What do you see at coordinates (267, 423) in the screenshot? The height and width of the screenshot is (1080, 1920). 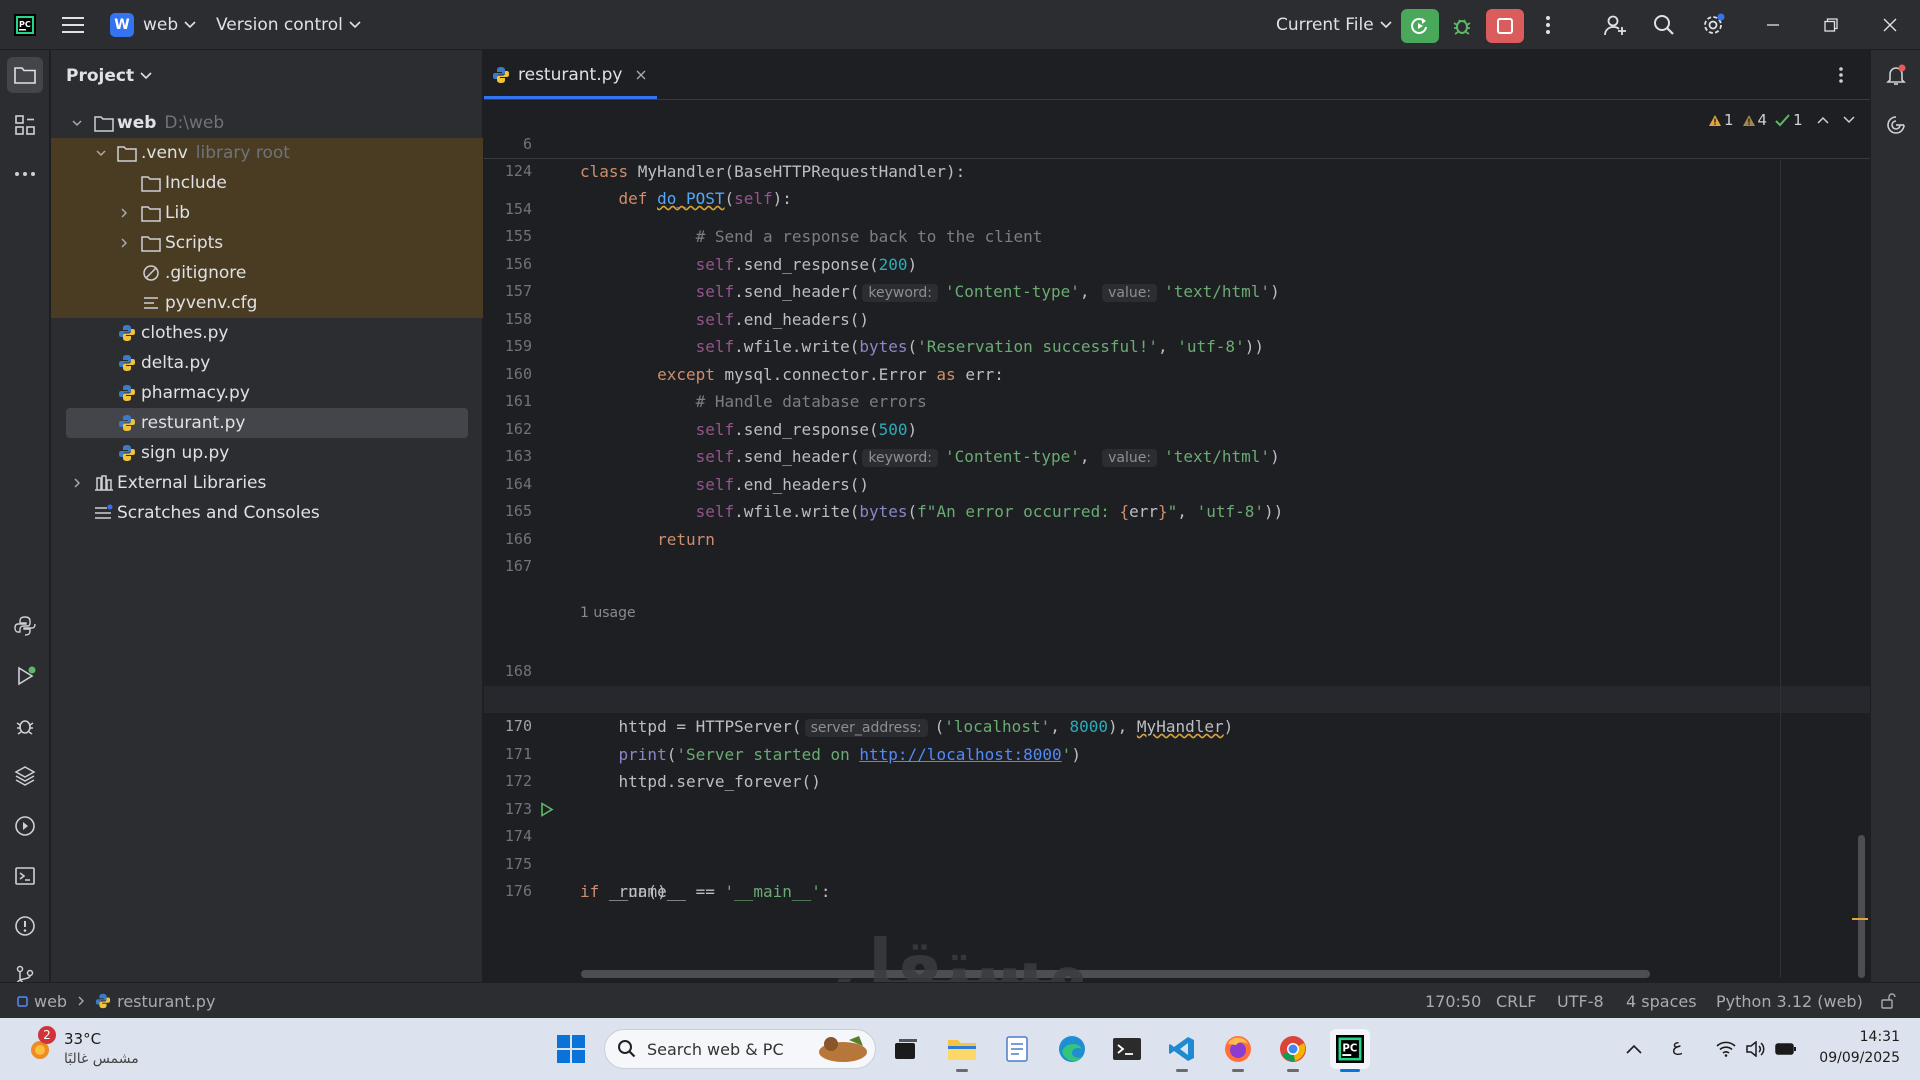 I see `tree-item-resturant-py: resturant.py` at bounding box center [267, 423].